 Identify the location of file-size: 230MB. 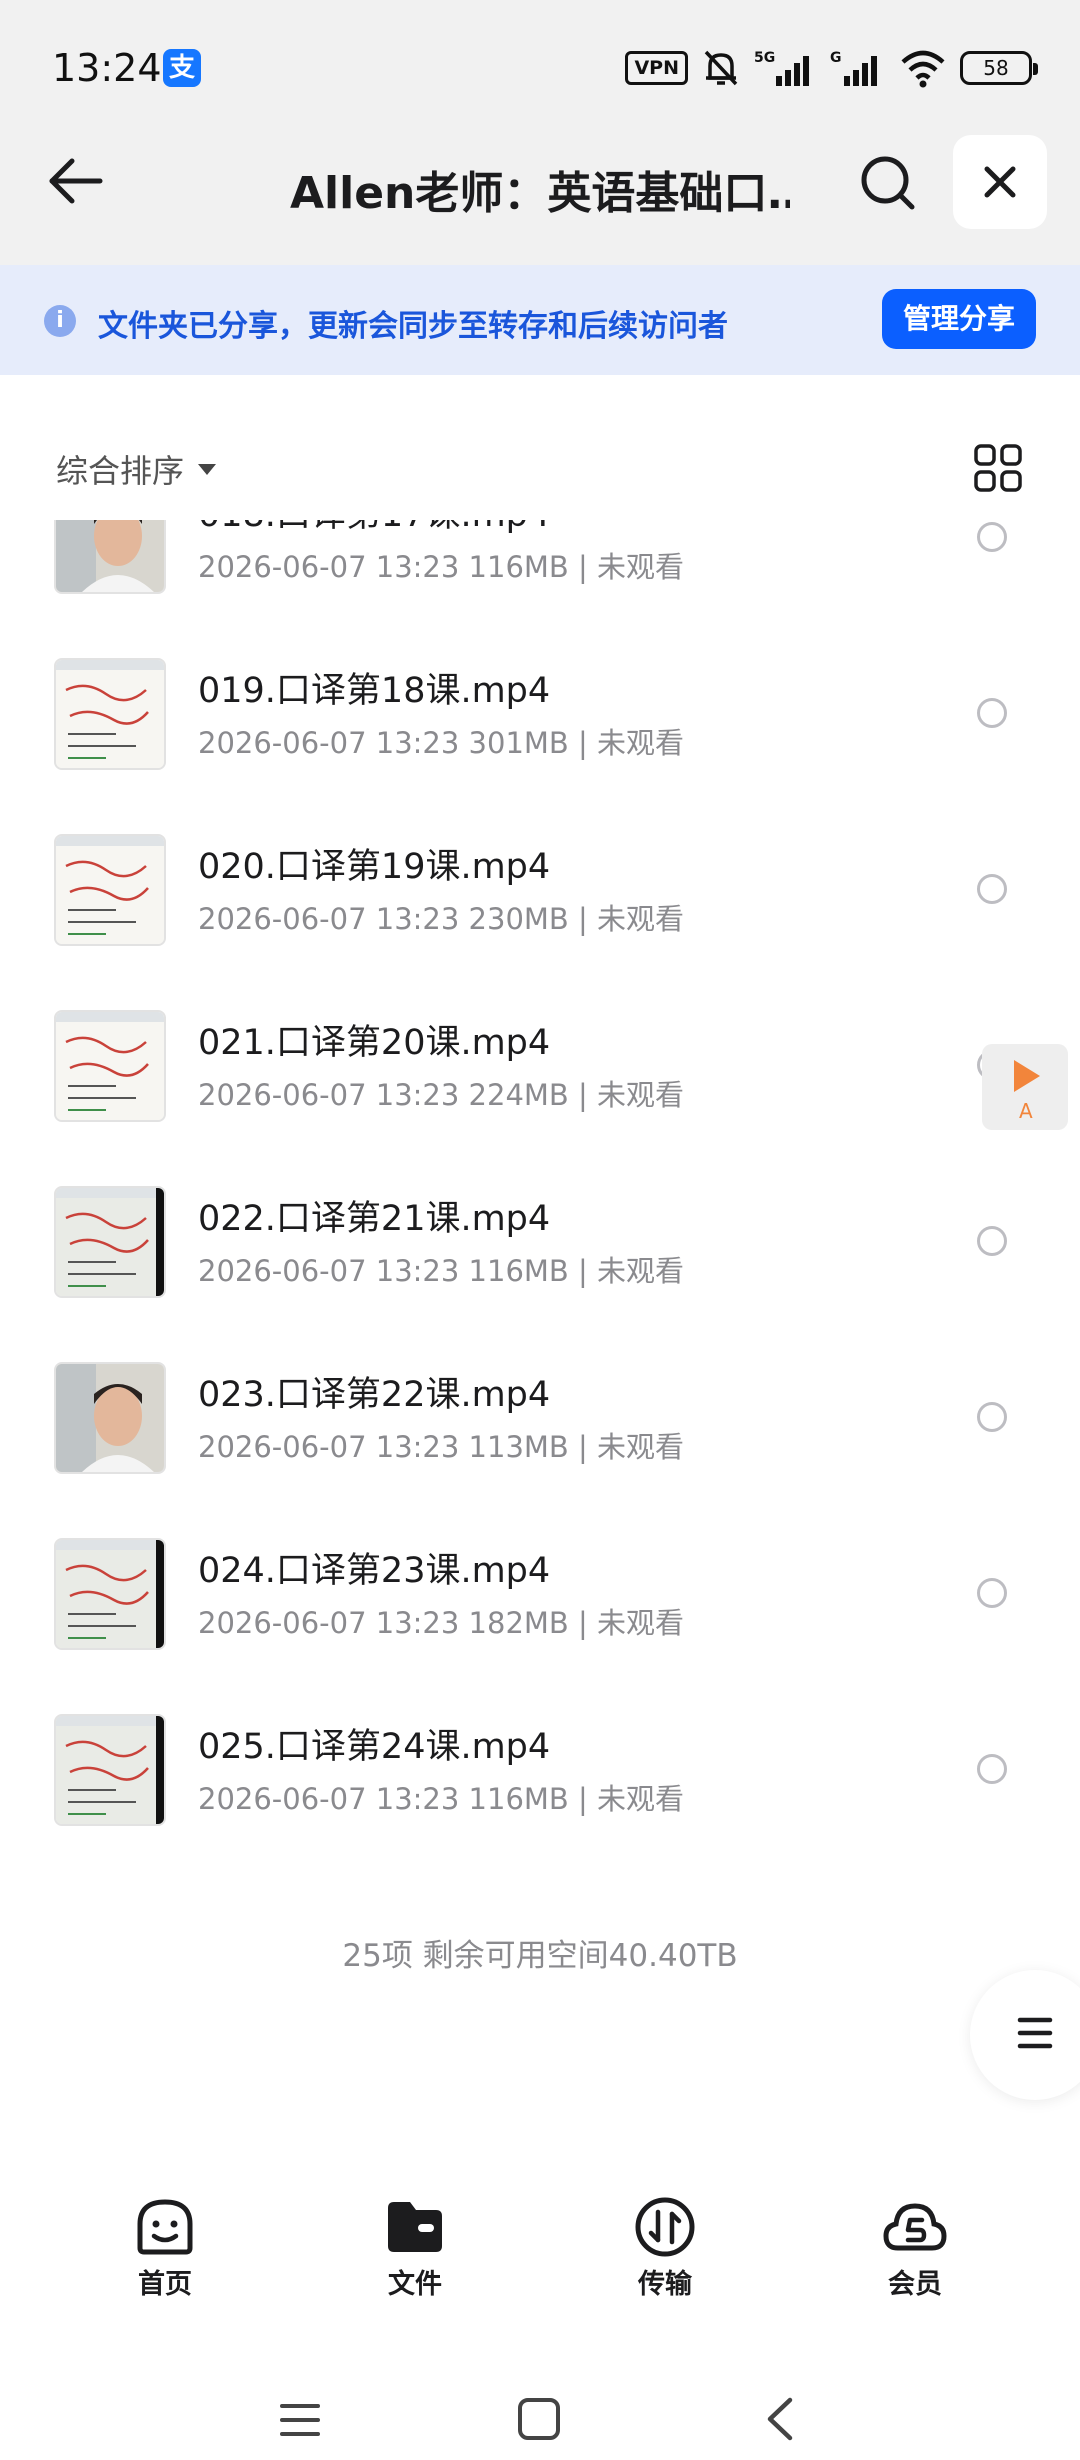
(518, 919).